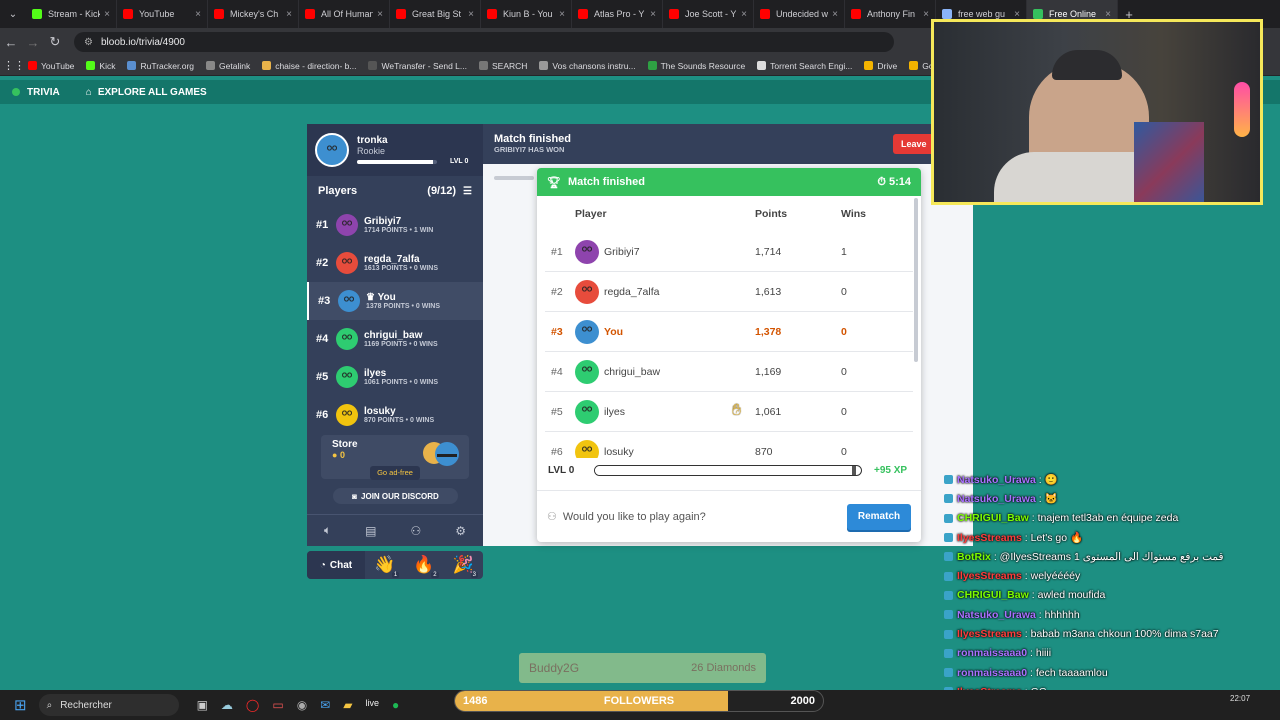 This screenshot has height=720, width=1280. I want to click on play-again-prompt: Would you like to play again?, so click(634, 516).